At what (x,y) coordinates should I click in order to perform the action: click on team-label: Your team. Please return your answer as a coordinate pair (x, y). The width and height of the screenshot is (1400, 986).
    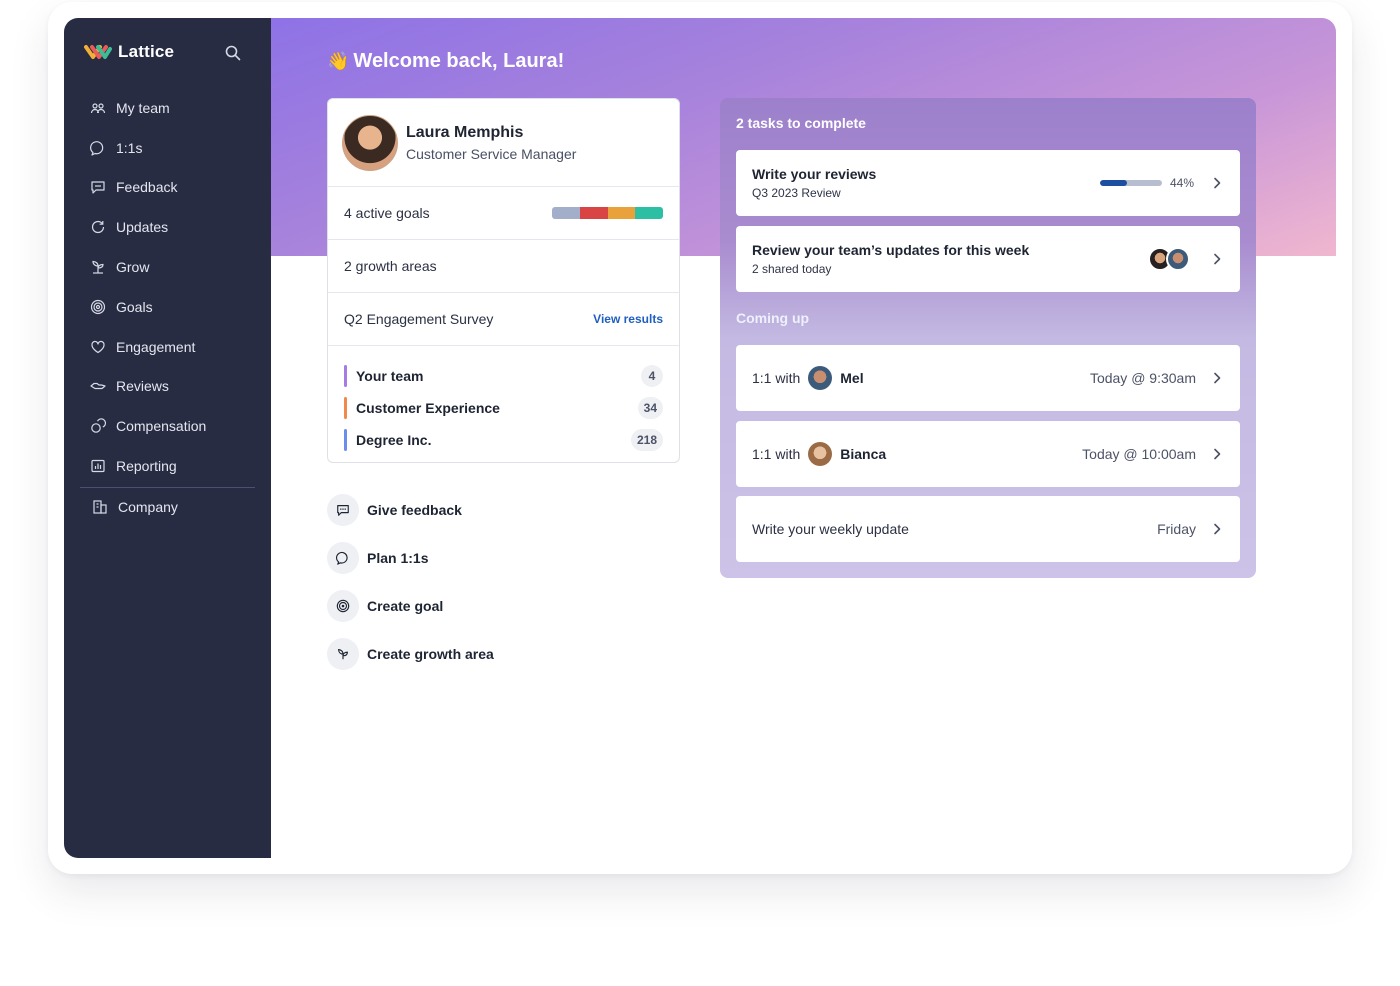
    Looking at the image, I should click on (390, 376).